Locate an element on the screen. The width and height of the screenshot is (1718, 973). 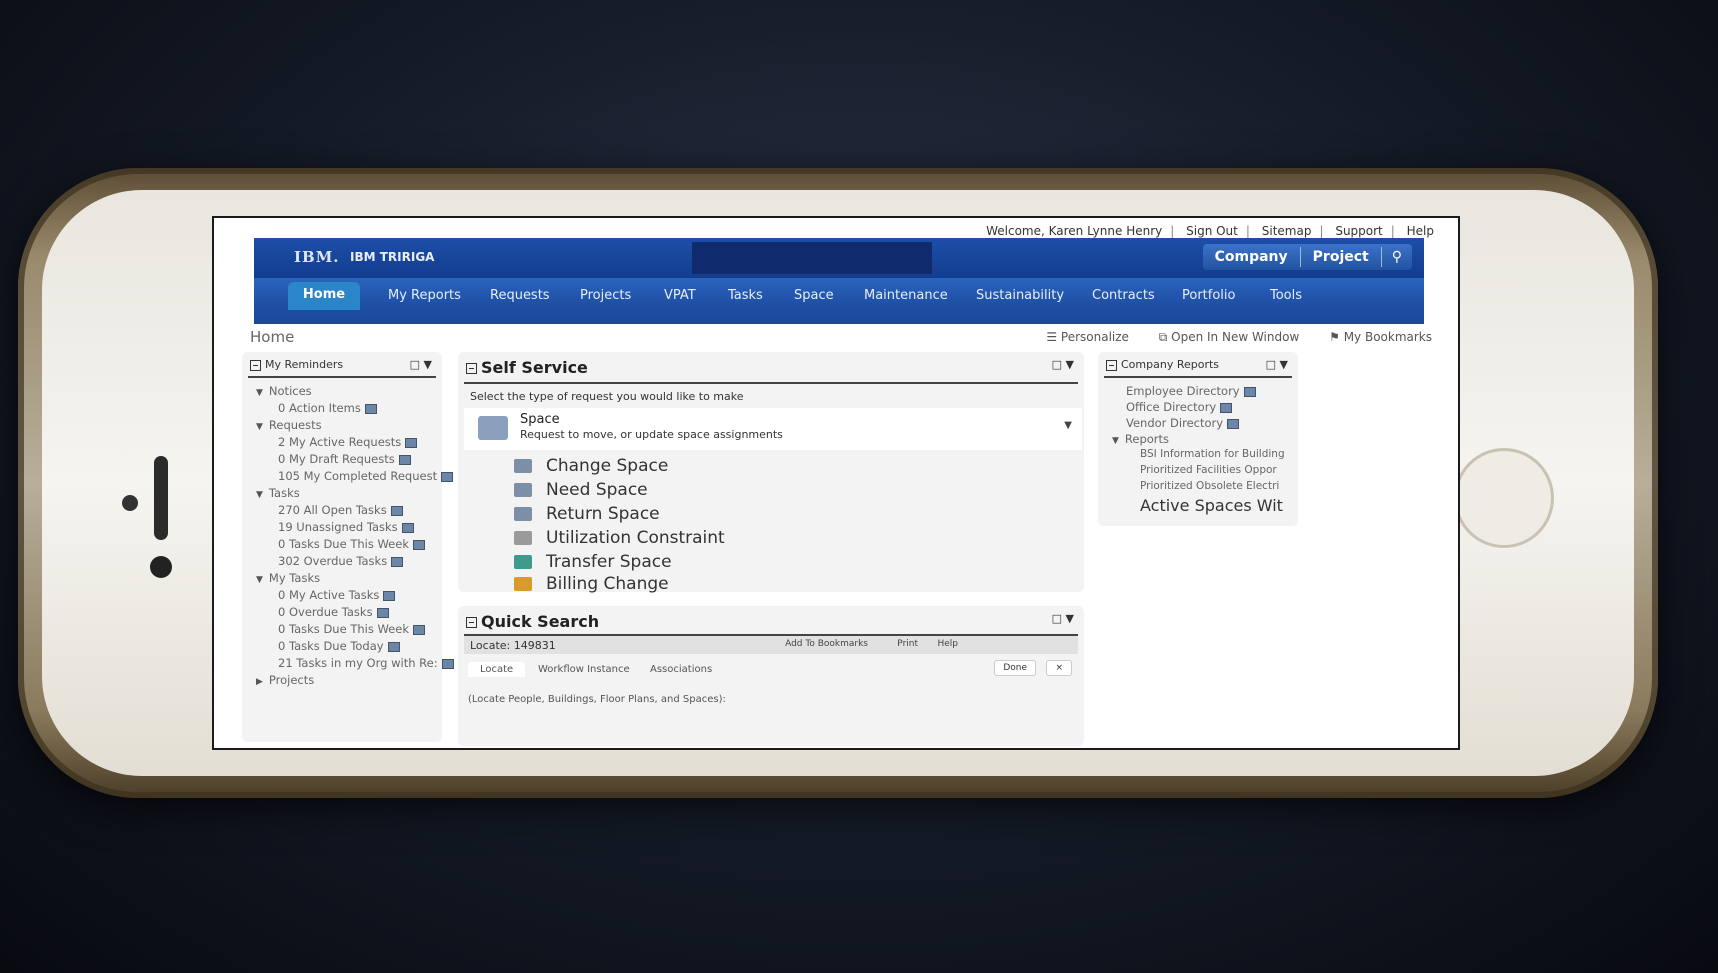
support-link: Support is located at coordinates (1358, 231).